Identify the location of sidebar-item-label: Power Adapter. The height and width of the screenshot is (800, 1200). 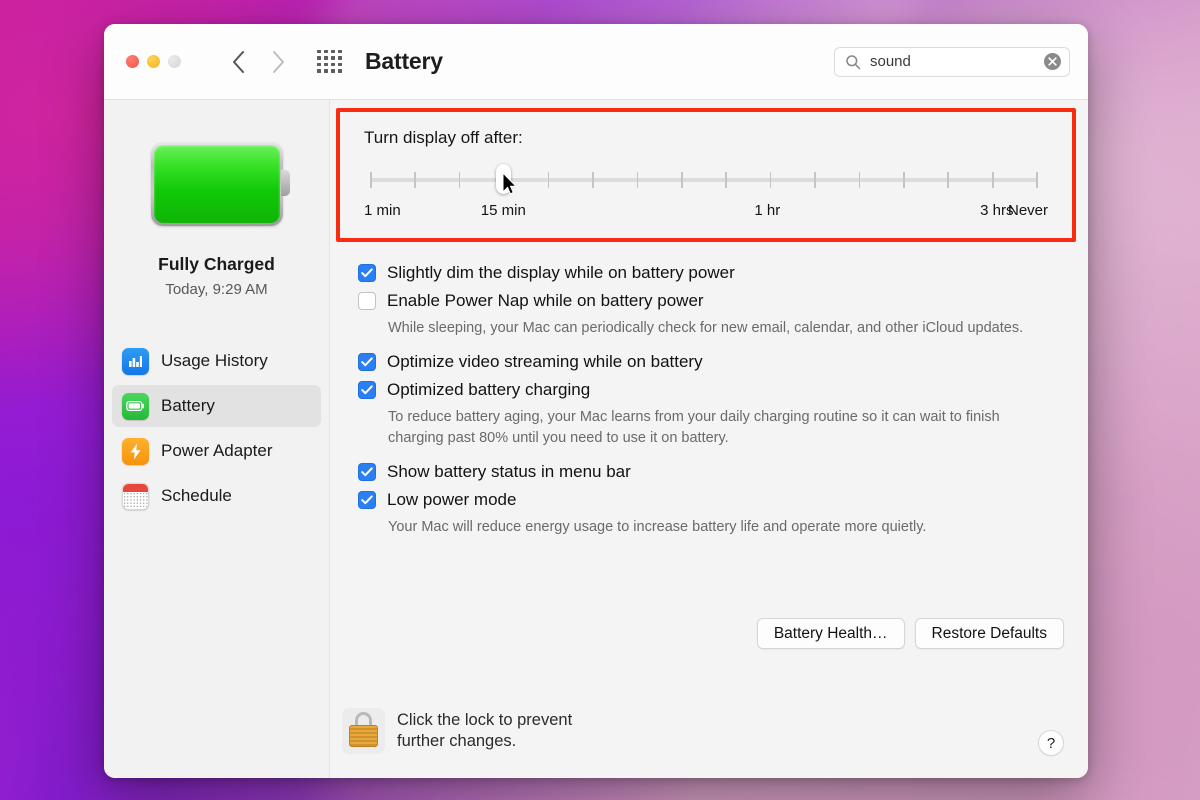
(217, 450).